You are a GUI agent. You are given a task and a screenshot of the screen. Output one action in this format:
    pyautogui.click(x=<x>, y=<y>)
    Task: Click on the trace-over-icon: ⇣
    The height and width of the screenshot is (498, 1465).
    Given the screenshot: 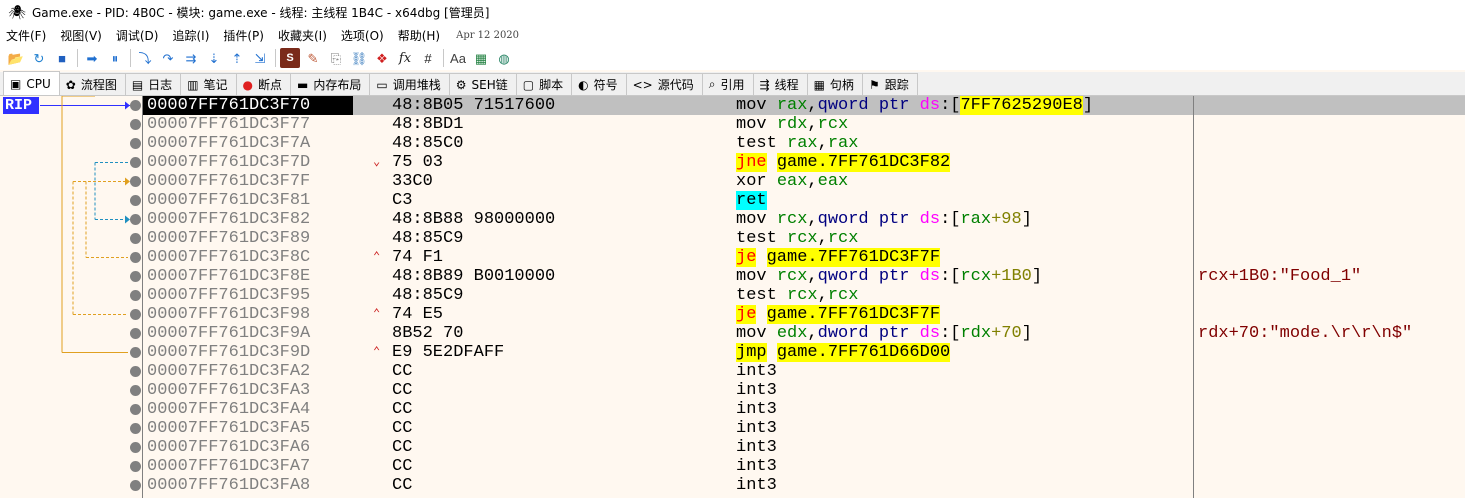 What is the action you would take?
    pyautogui.click(x=214, y=58)
    